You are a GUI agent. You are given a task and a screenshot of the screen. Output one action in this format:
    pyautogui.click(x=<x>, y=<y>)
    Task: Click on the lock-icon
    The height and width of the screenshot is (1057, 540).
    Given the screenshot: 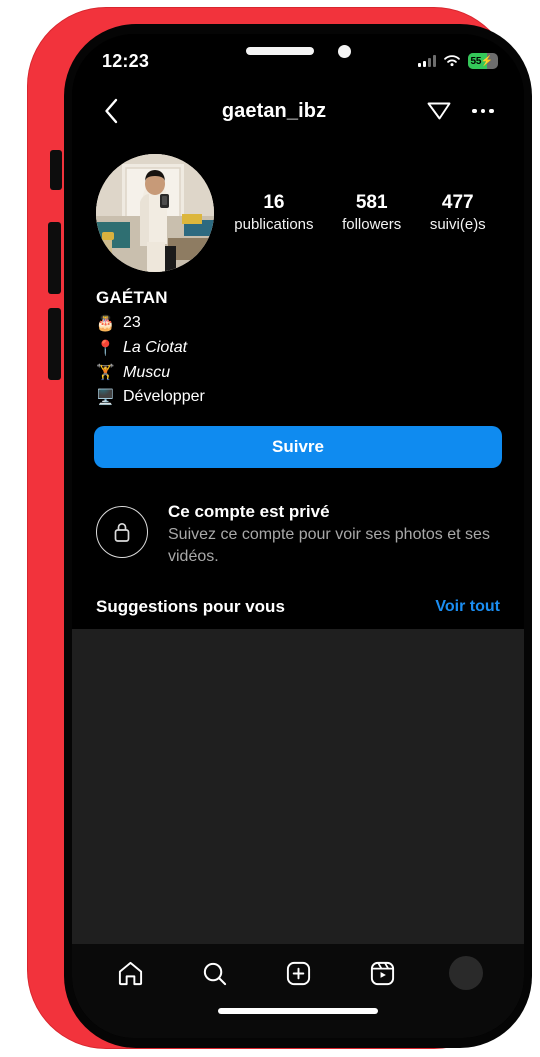 What is the action you would take?
    pyautogui.click(x=122, y=532)
    